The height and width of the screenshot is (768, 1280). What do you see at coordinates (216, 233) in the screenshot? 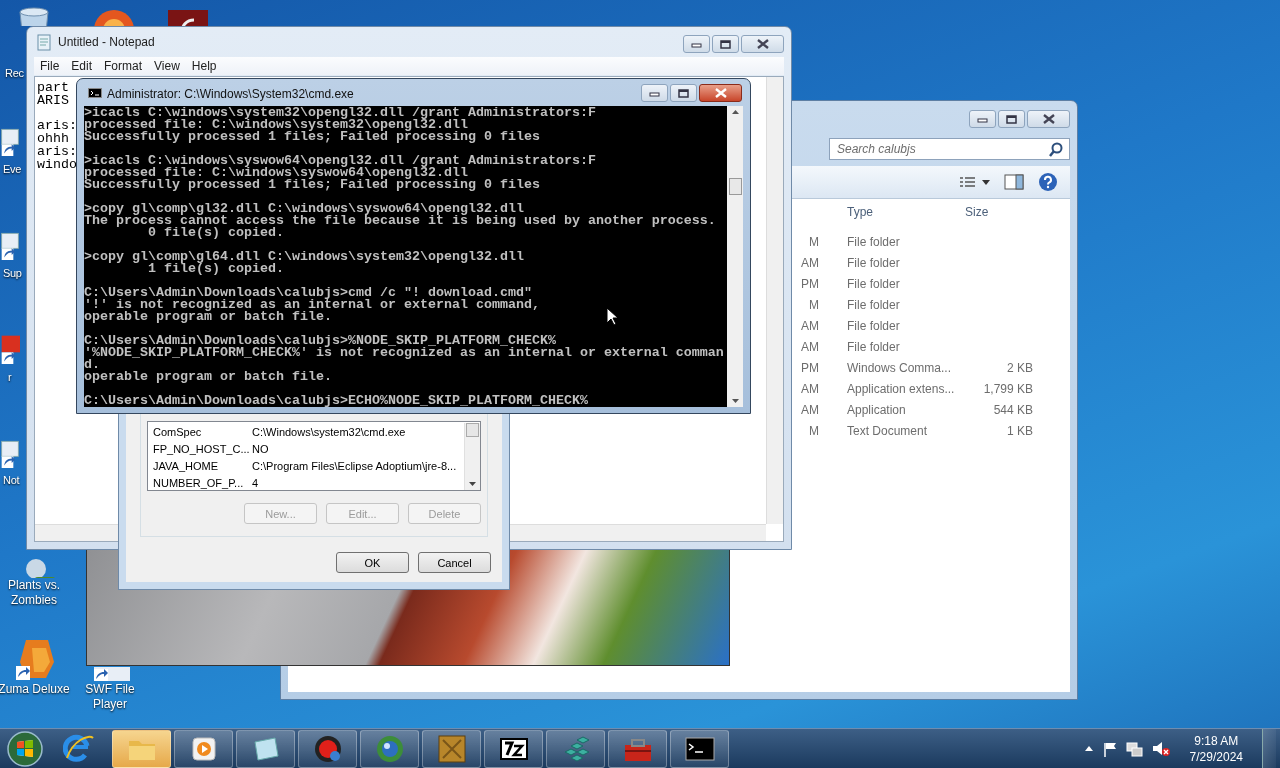
I see `console-line: 0 file(s) copied.` at bounding box center [216, 233].